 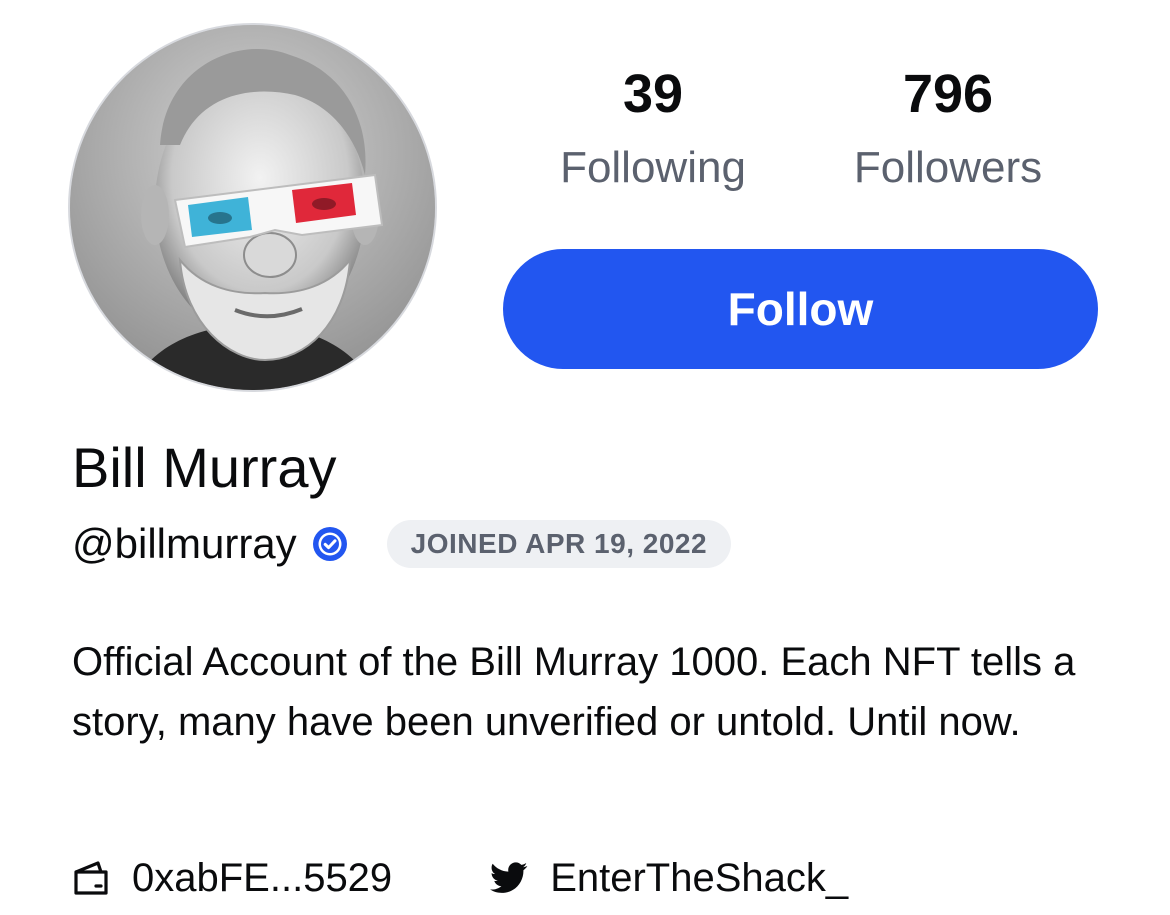 I want to click on followers-label: Followers, so click(x=948, y=167).